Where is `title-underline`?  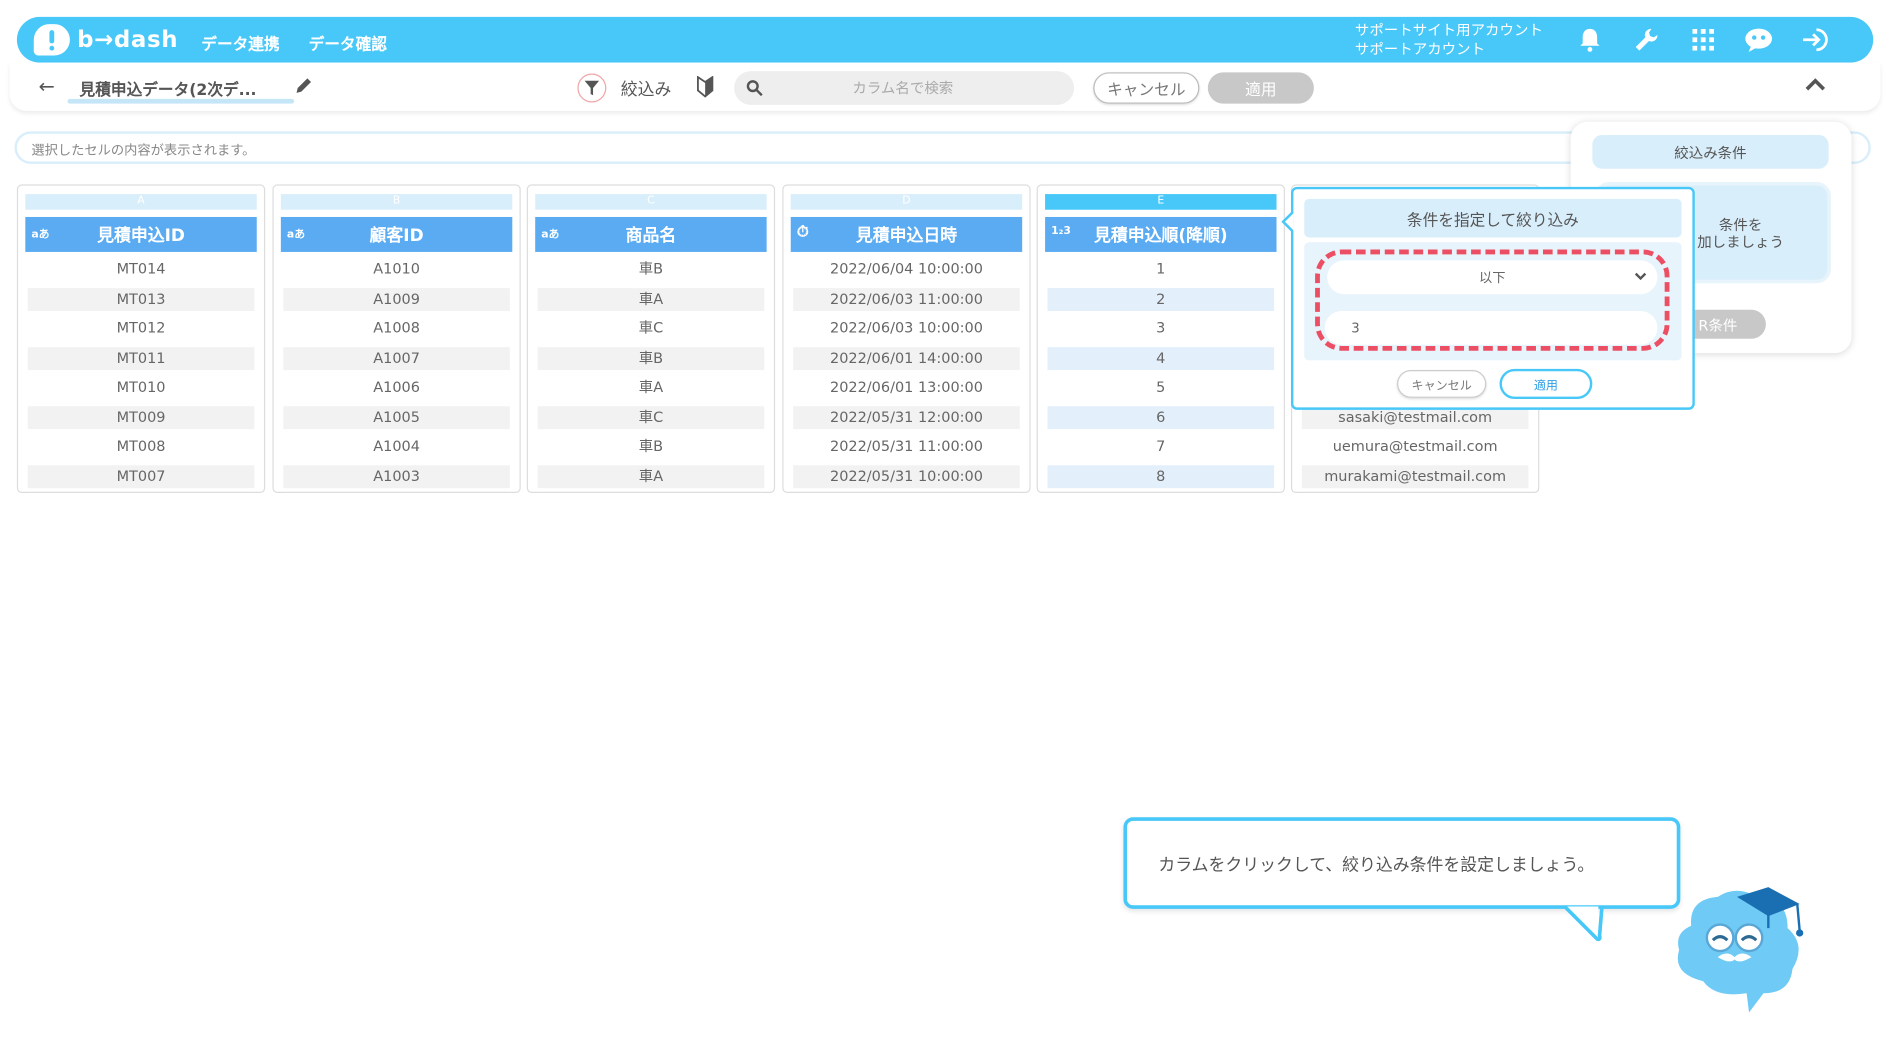
title-underline is located at coordinates (181, 101).